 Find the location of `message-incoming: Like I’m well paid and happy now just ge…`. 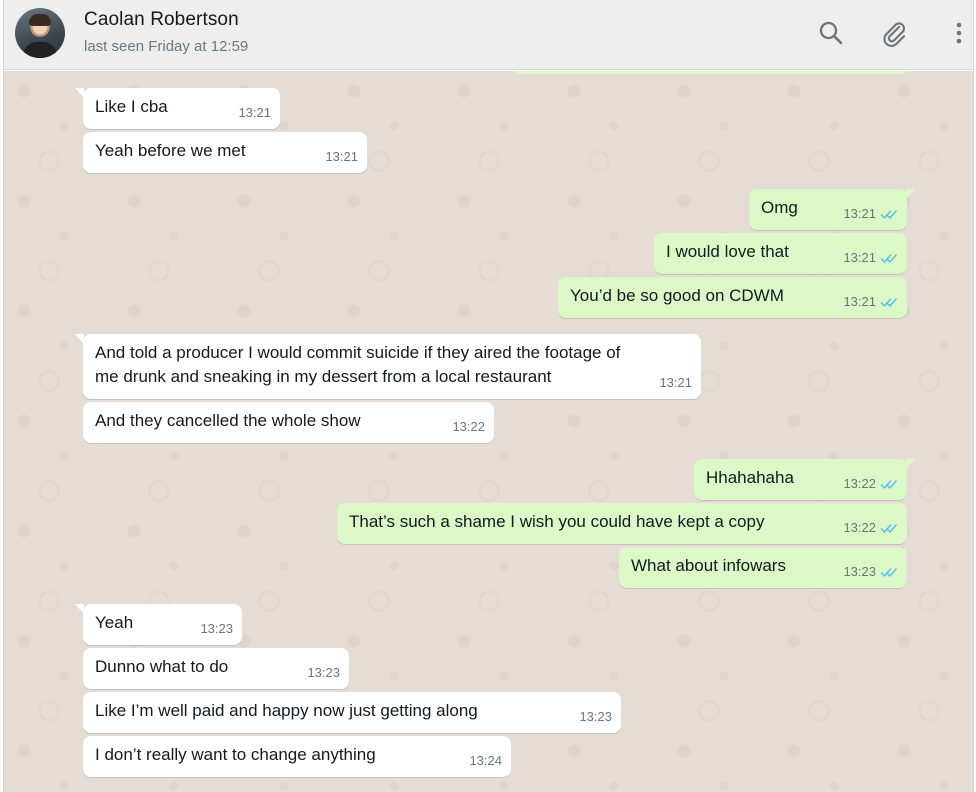

message-incoming: Like I’m well paid and happy now just ge… is located at coordinates (352, 712).